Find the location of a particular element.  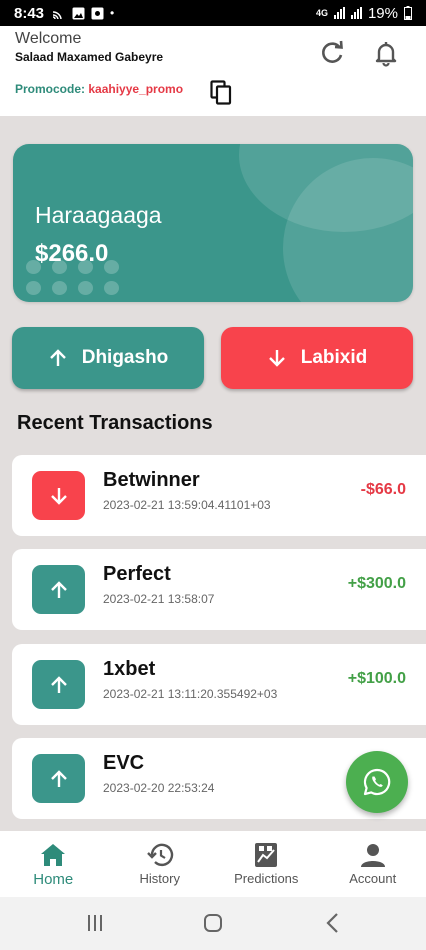

back-button is located at coordinates (333, 923).